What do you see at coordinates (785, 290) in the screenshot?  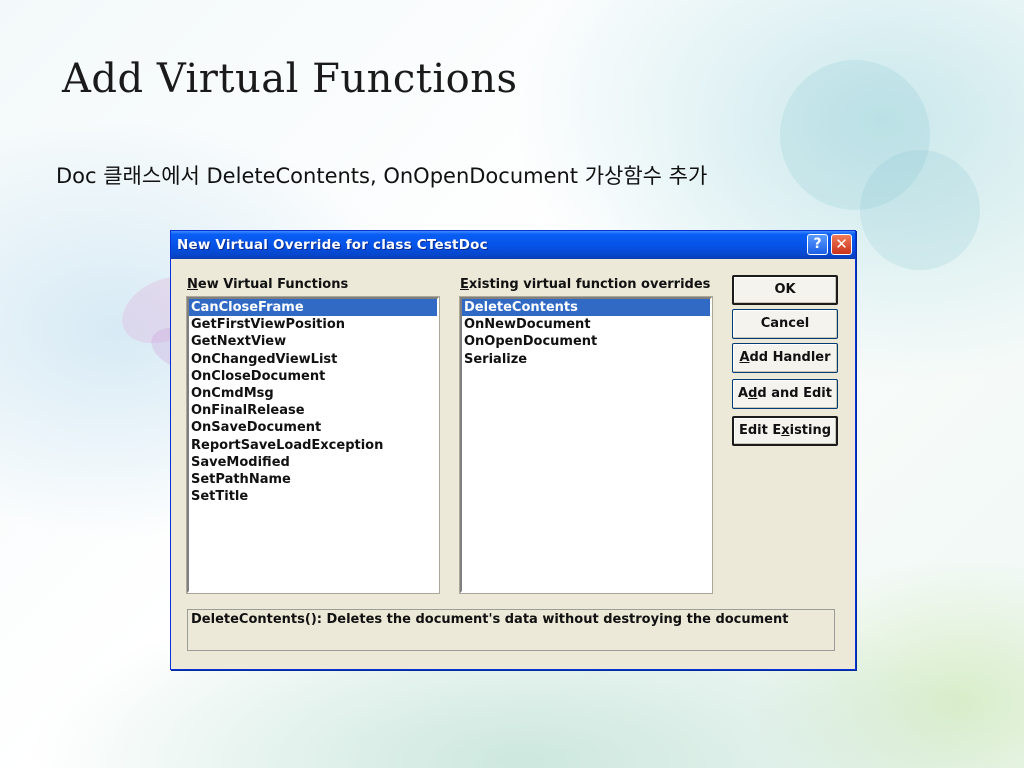 I see `ok-button: OK` at bounding box center [785, 290].